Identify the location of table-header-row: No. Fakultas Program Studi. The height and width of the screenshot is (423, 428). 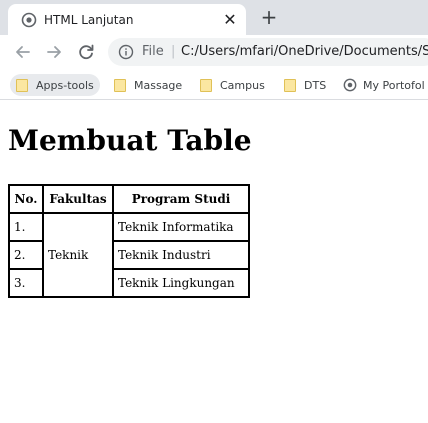
(129, 199).